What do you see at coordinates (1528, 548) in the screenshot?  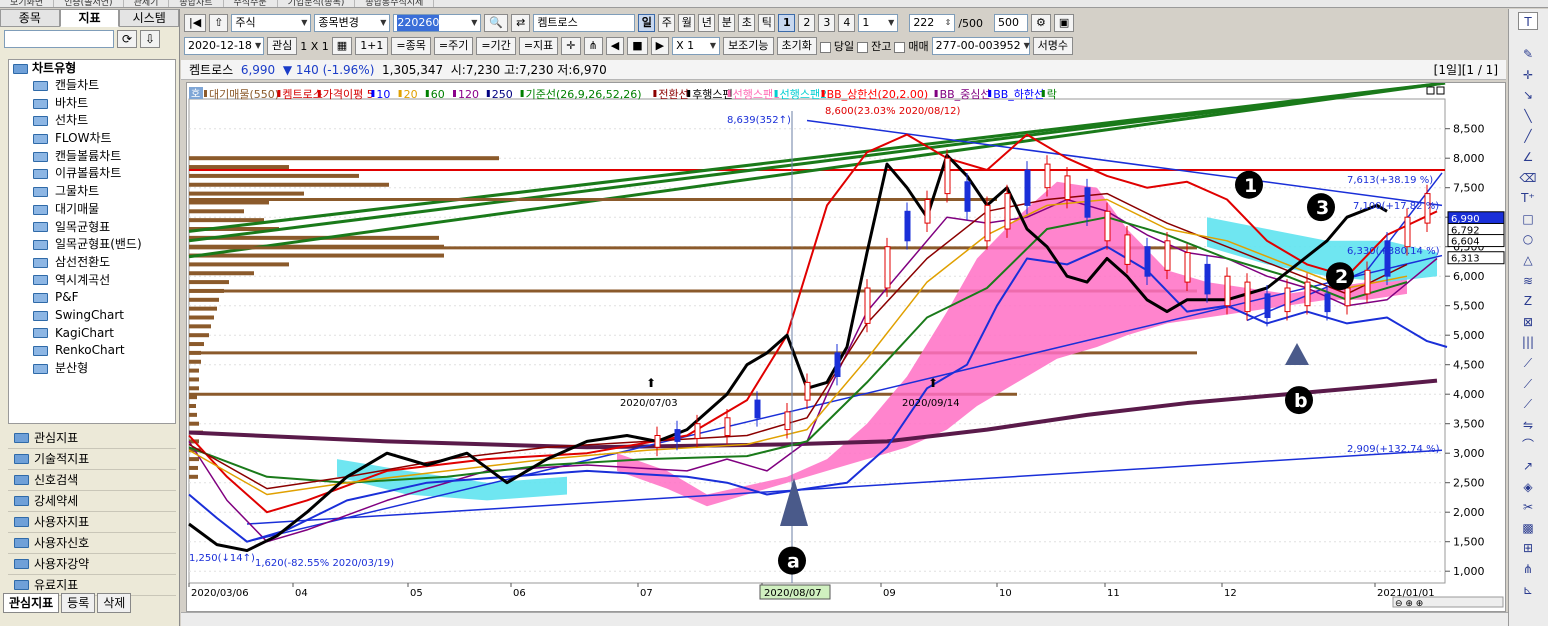 I see `pattern-tool-icon: ⊞` at bounding box center [1528, 548].